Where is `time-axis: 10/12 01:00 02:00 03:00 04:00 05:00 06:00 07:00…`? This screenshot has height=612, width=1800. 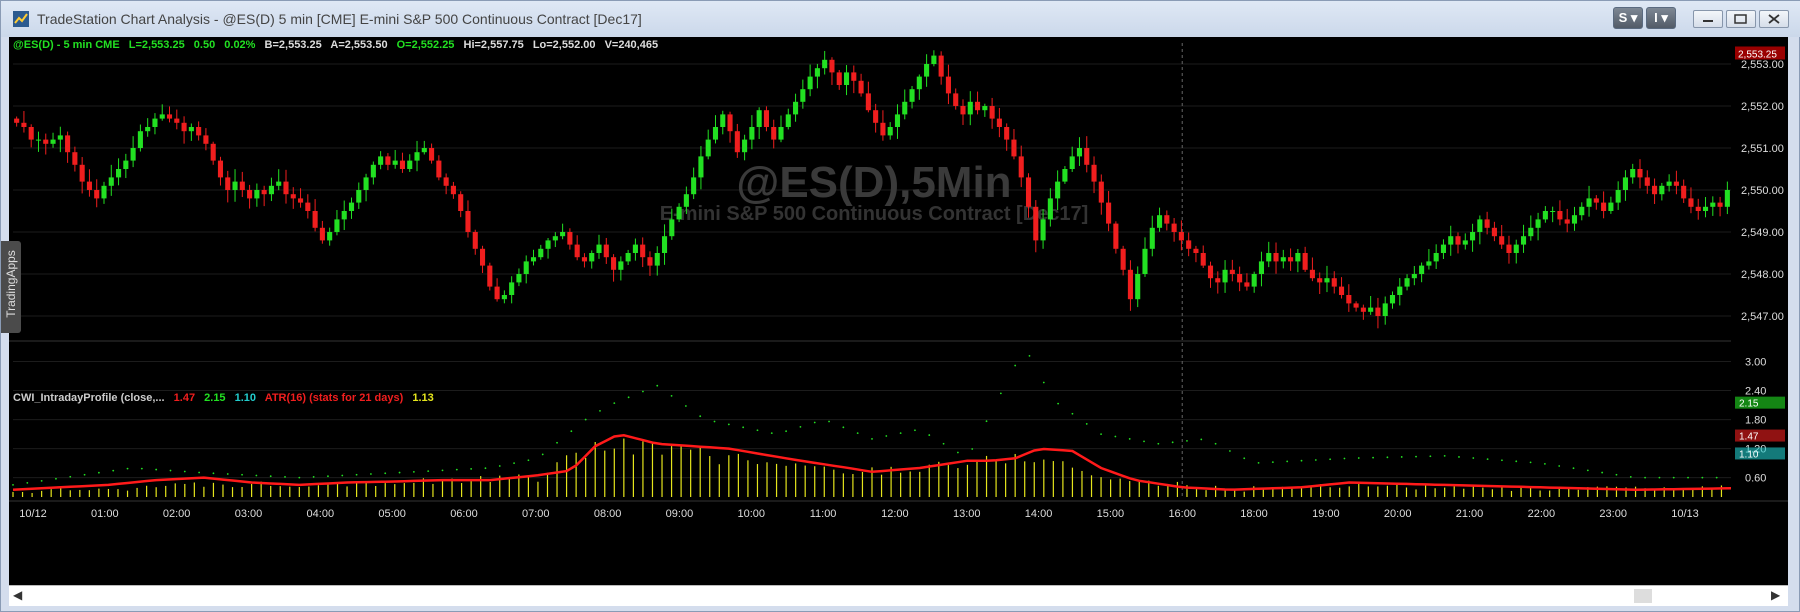
time-axis: 10/12 01:00 02:00 03:00 04:00 05:00 06:00 07:00… is located at coordinates (898, 510).